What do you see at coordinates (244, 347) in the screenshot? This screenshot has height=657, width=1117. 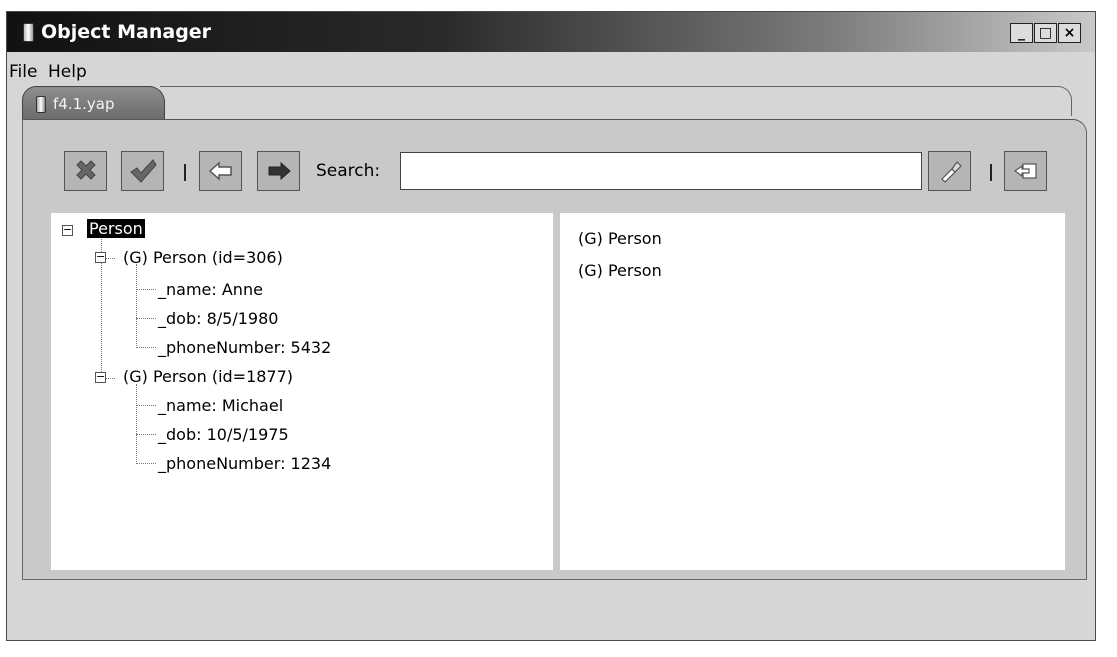 I see `tree-node-field: _phoneNumber: 5432` at bounding box center [244, 347].